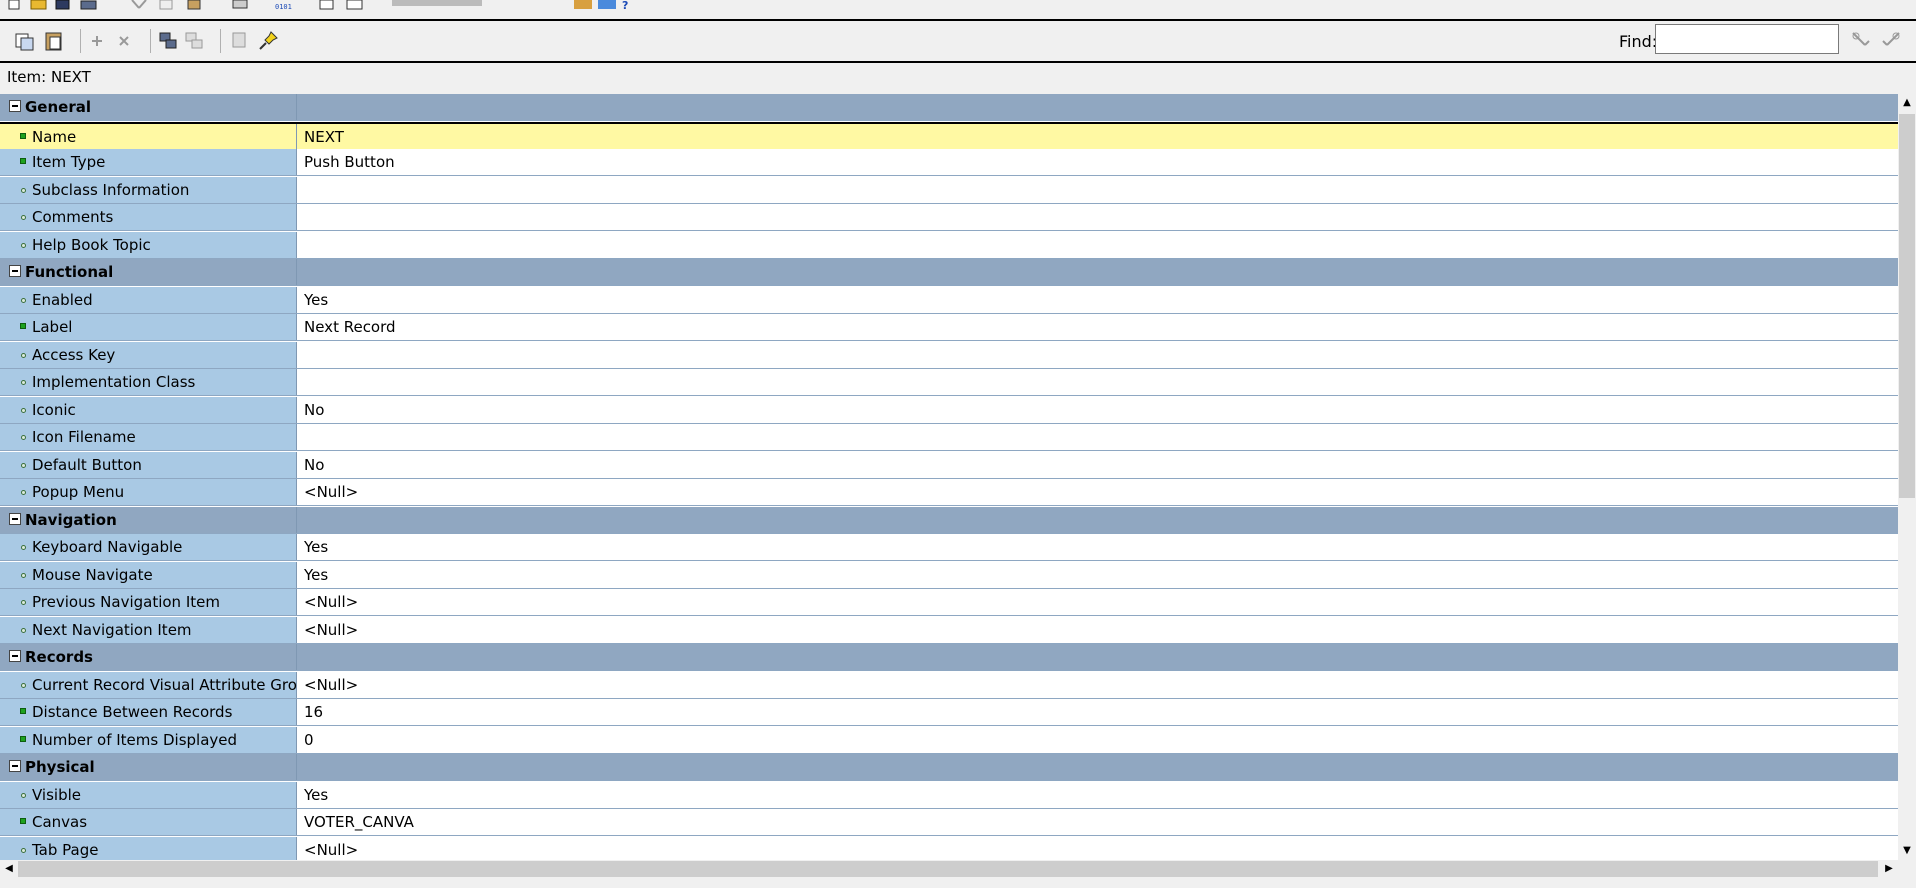 The image size is (1916, 888). I want to click on property-row: Next Navigation Item <Null>, so click(949, 630).